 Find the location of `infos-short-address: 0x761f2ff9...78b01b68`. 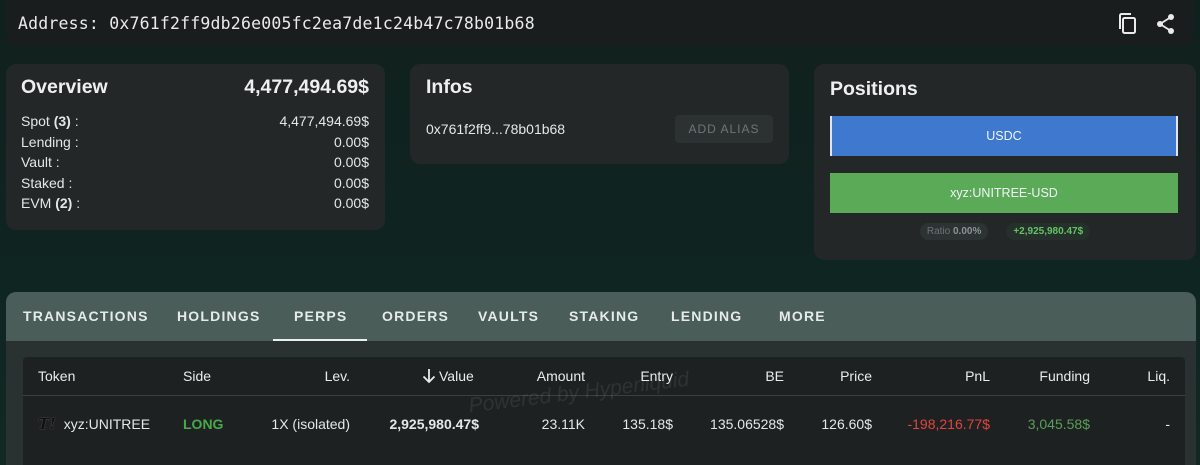

infos-short-address: 0x761f2ff9...78b01b68 is located at coordinates (496, 129).